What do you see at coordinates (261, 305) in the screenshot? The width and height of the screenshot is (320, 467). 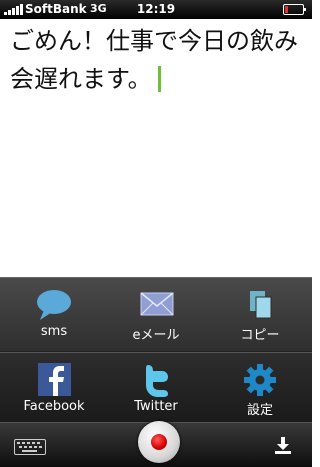 I see `copy-icon` at bounding box center [261, 305].